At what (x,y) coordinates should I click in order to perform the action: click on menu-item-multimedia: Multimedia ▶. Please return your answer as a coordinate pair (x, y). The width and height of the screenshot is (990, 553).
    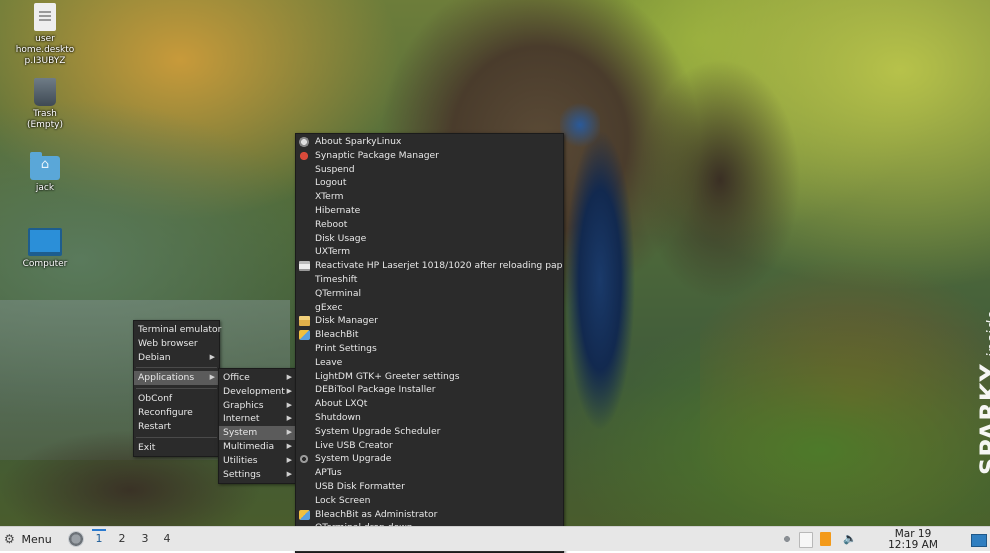
    Looking at the image, I should click on (257, 447).